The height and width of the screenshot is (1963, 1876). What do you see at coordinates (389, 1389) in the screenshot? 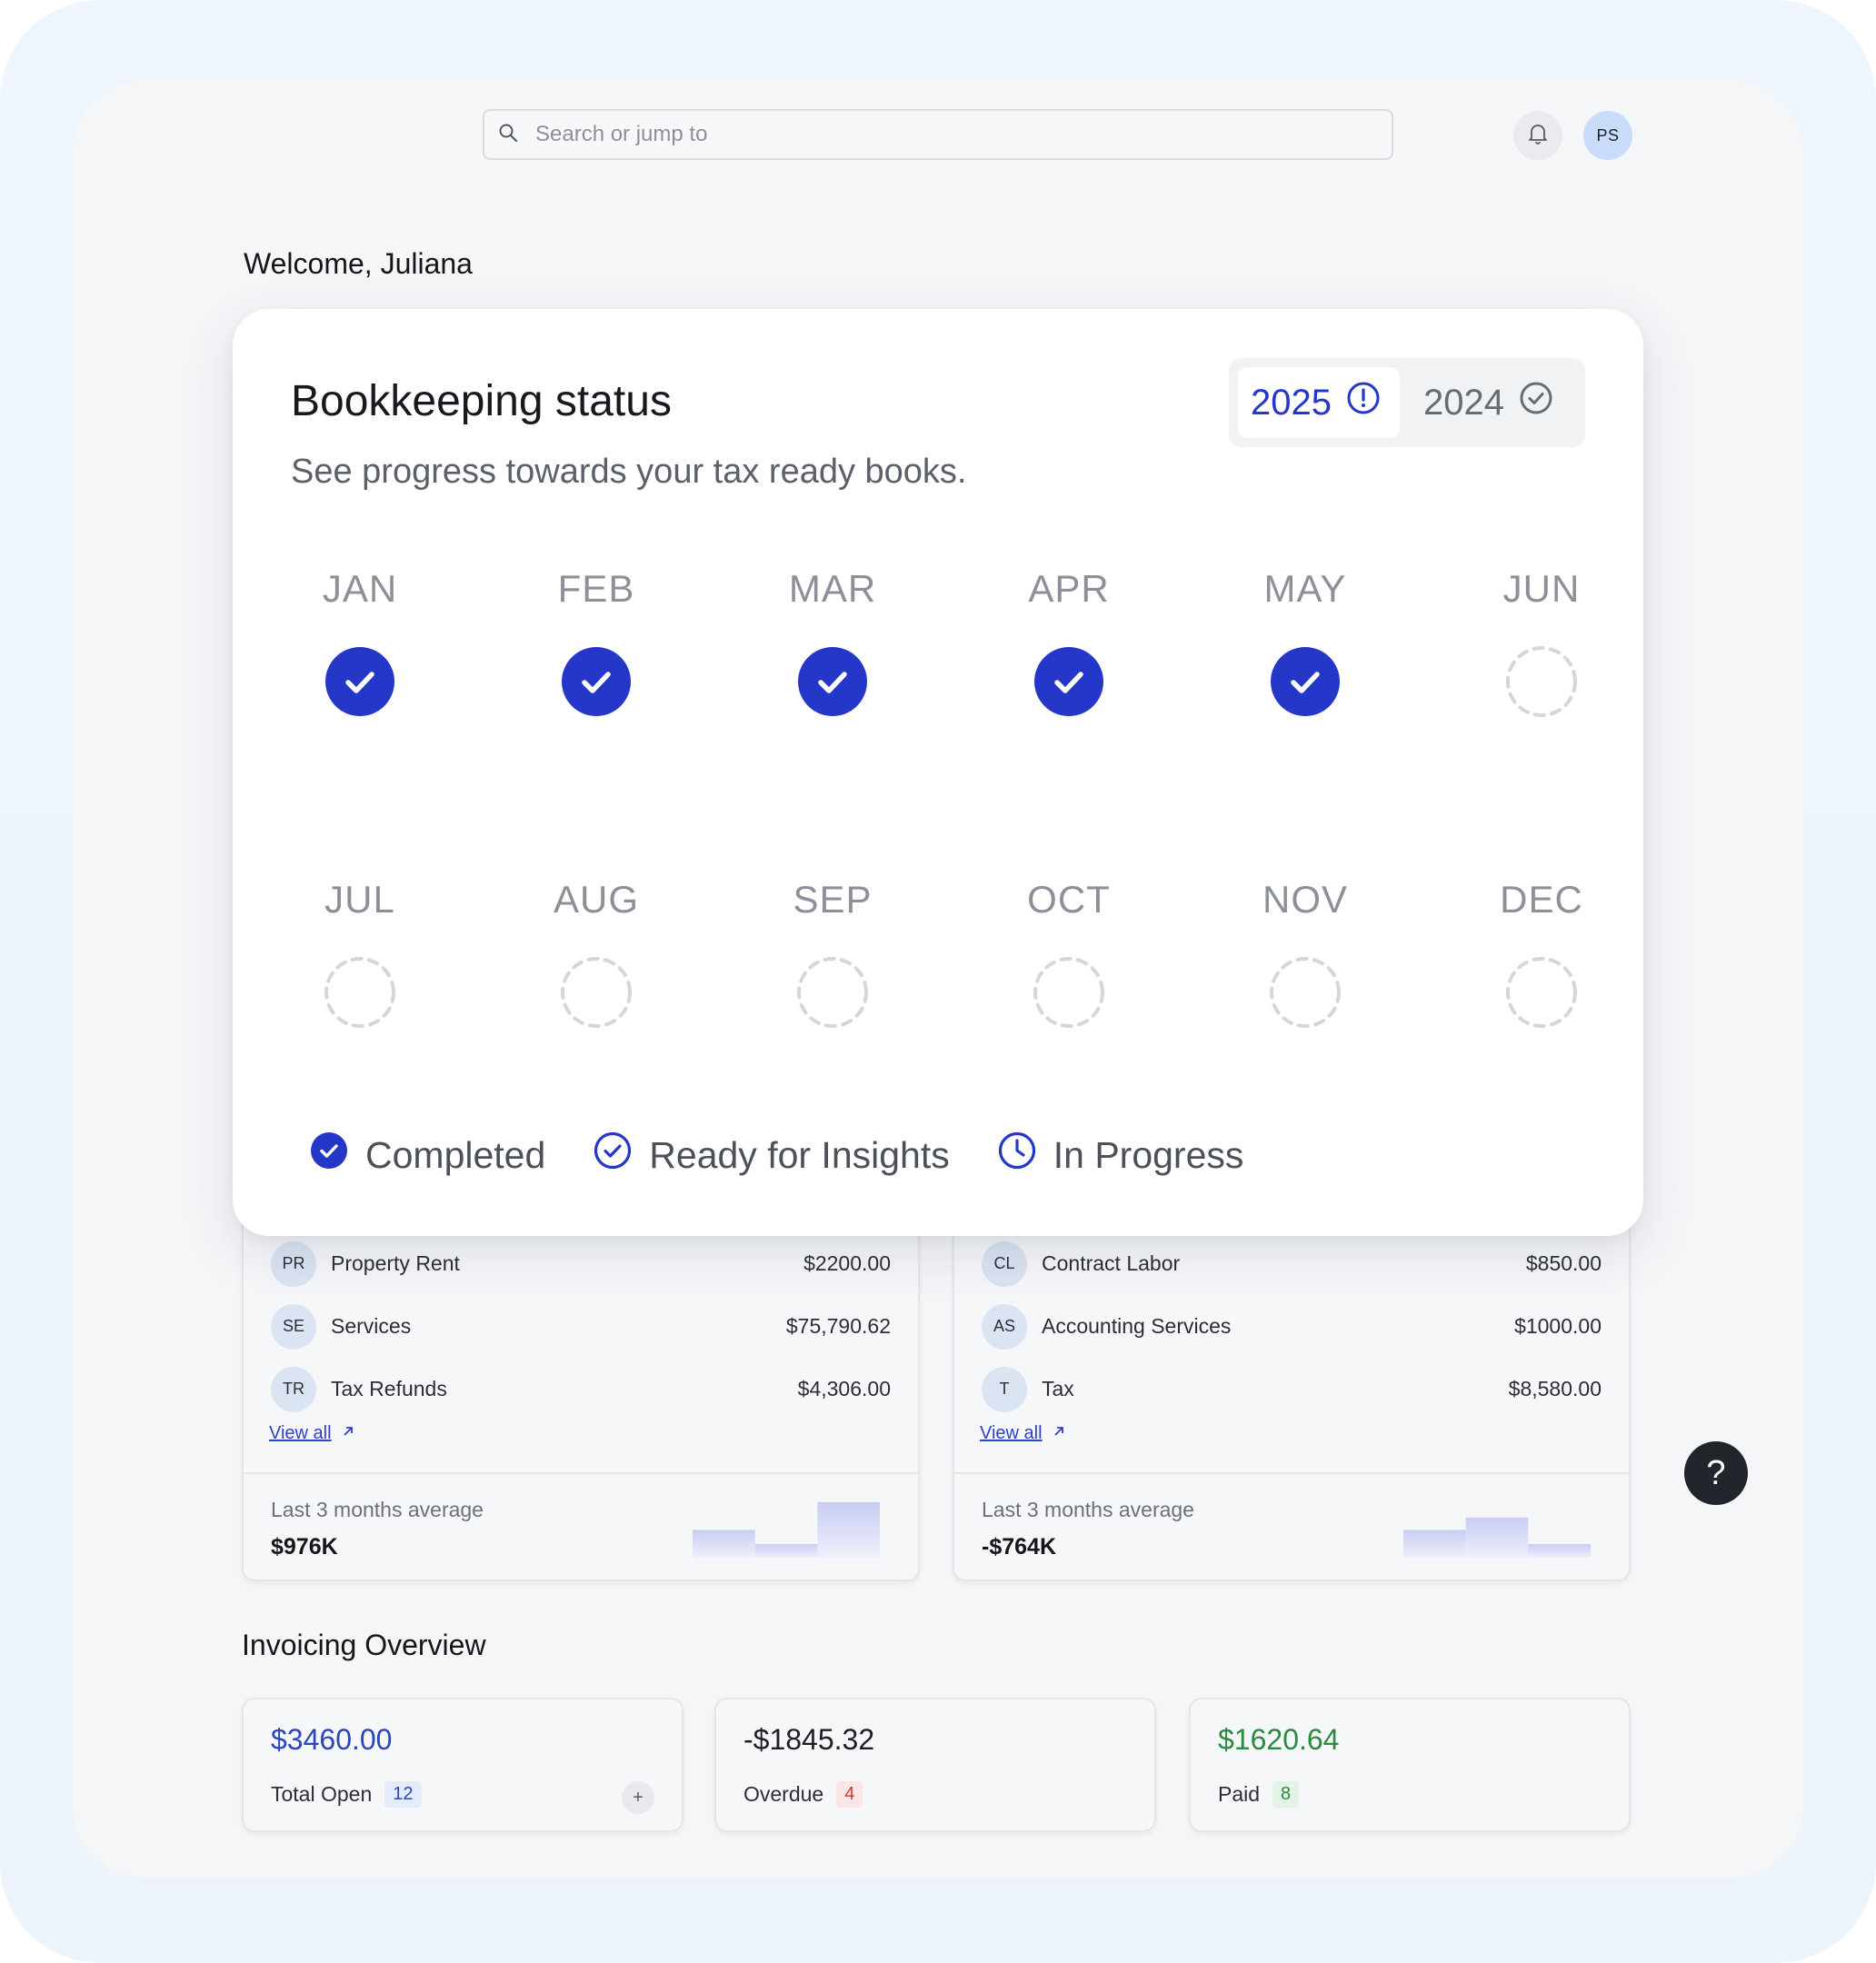
I see `category-label: Tax Refunds` at bounding box center [389, 1389].